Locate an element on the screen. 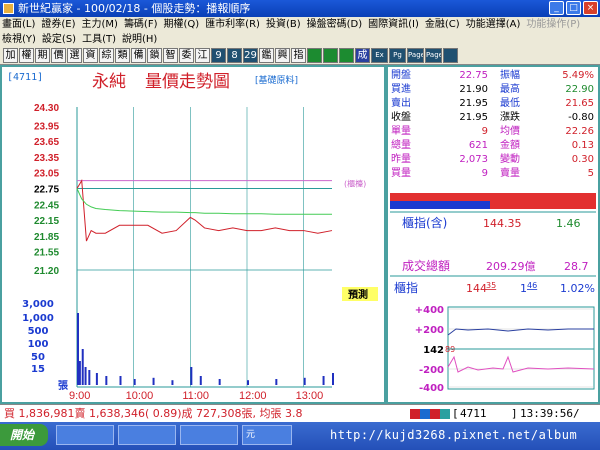 This screenshot has width=600, height=450. menu-item-r1-5: 匯市利率(R) is located at coordinates (232, 24).